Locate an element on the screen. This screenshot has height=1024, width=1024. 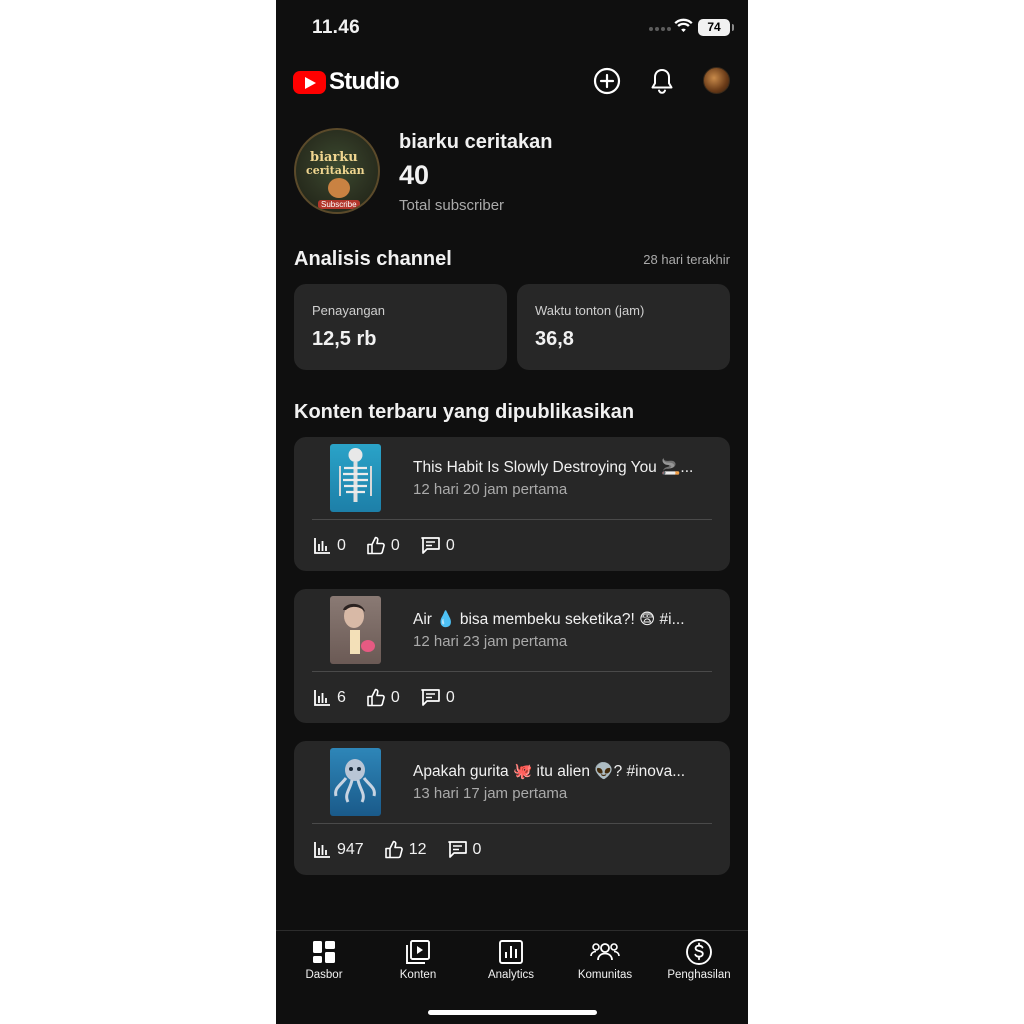
analytics-period: 28 hari terakhir is located at coordinates (686, 259).